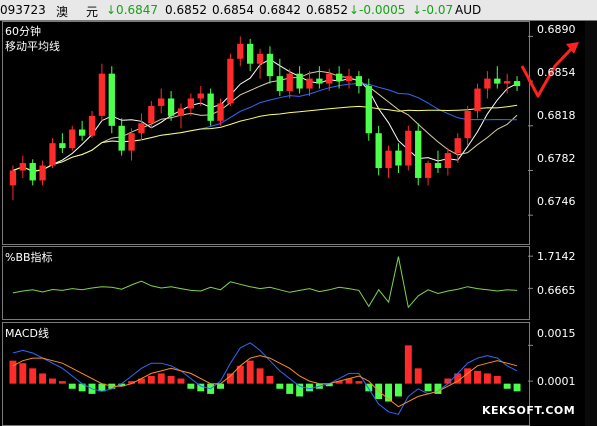  I want to click on price-y-tick: 0.6890, so click(556, 29).